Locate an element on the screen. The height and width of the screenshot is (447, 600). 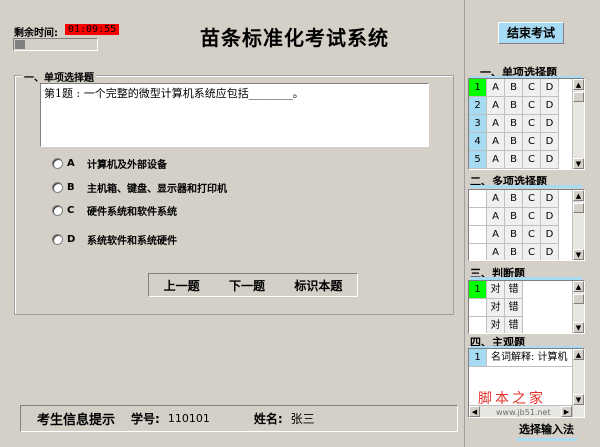
judge-number: 1 is located at coordinates (478, 290).